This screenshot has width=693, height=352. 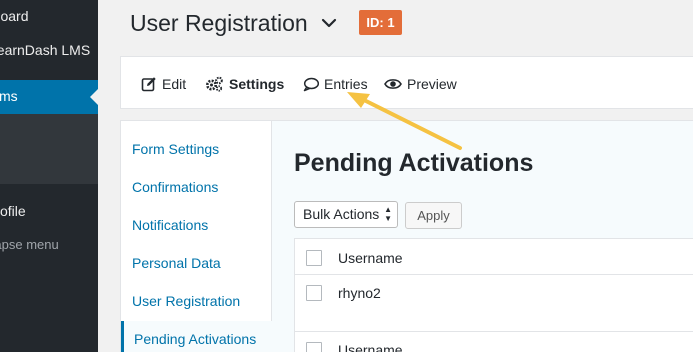 What do you see at coordinates (14, 16) in the screenshot?
I see `sidebar-item-label: Dashboard` at bounding box center [14, 16].